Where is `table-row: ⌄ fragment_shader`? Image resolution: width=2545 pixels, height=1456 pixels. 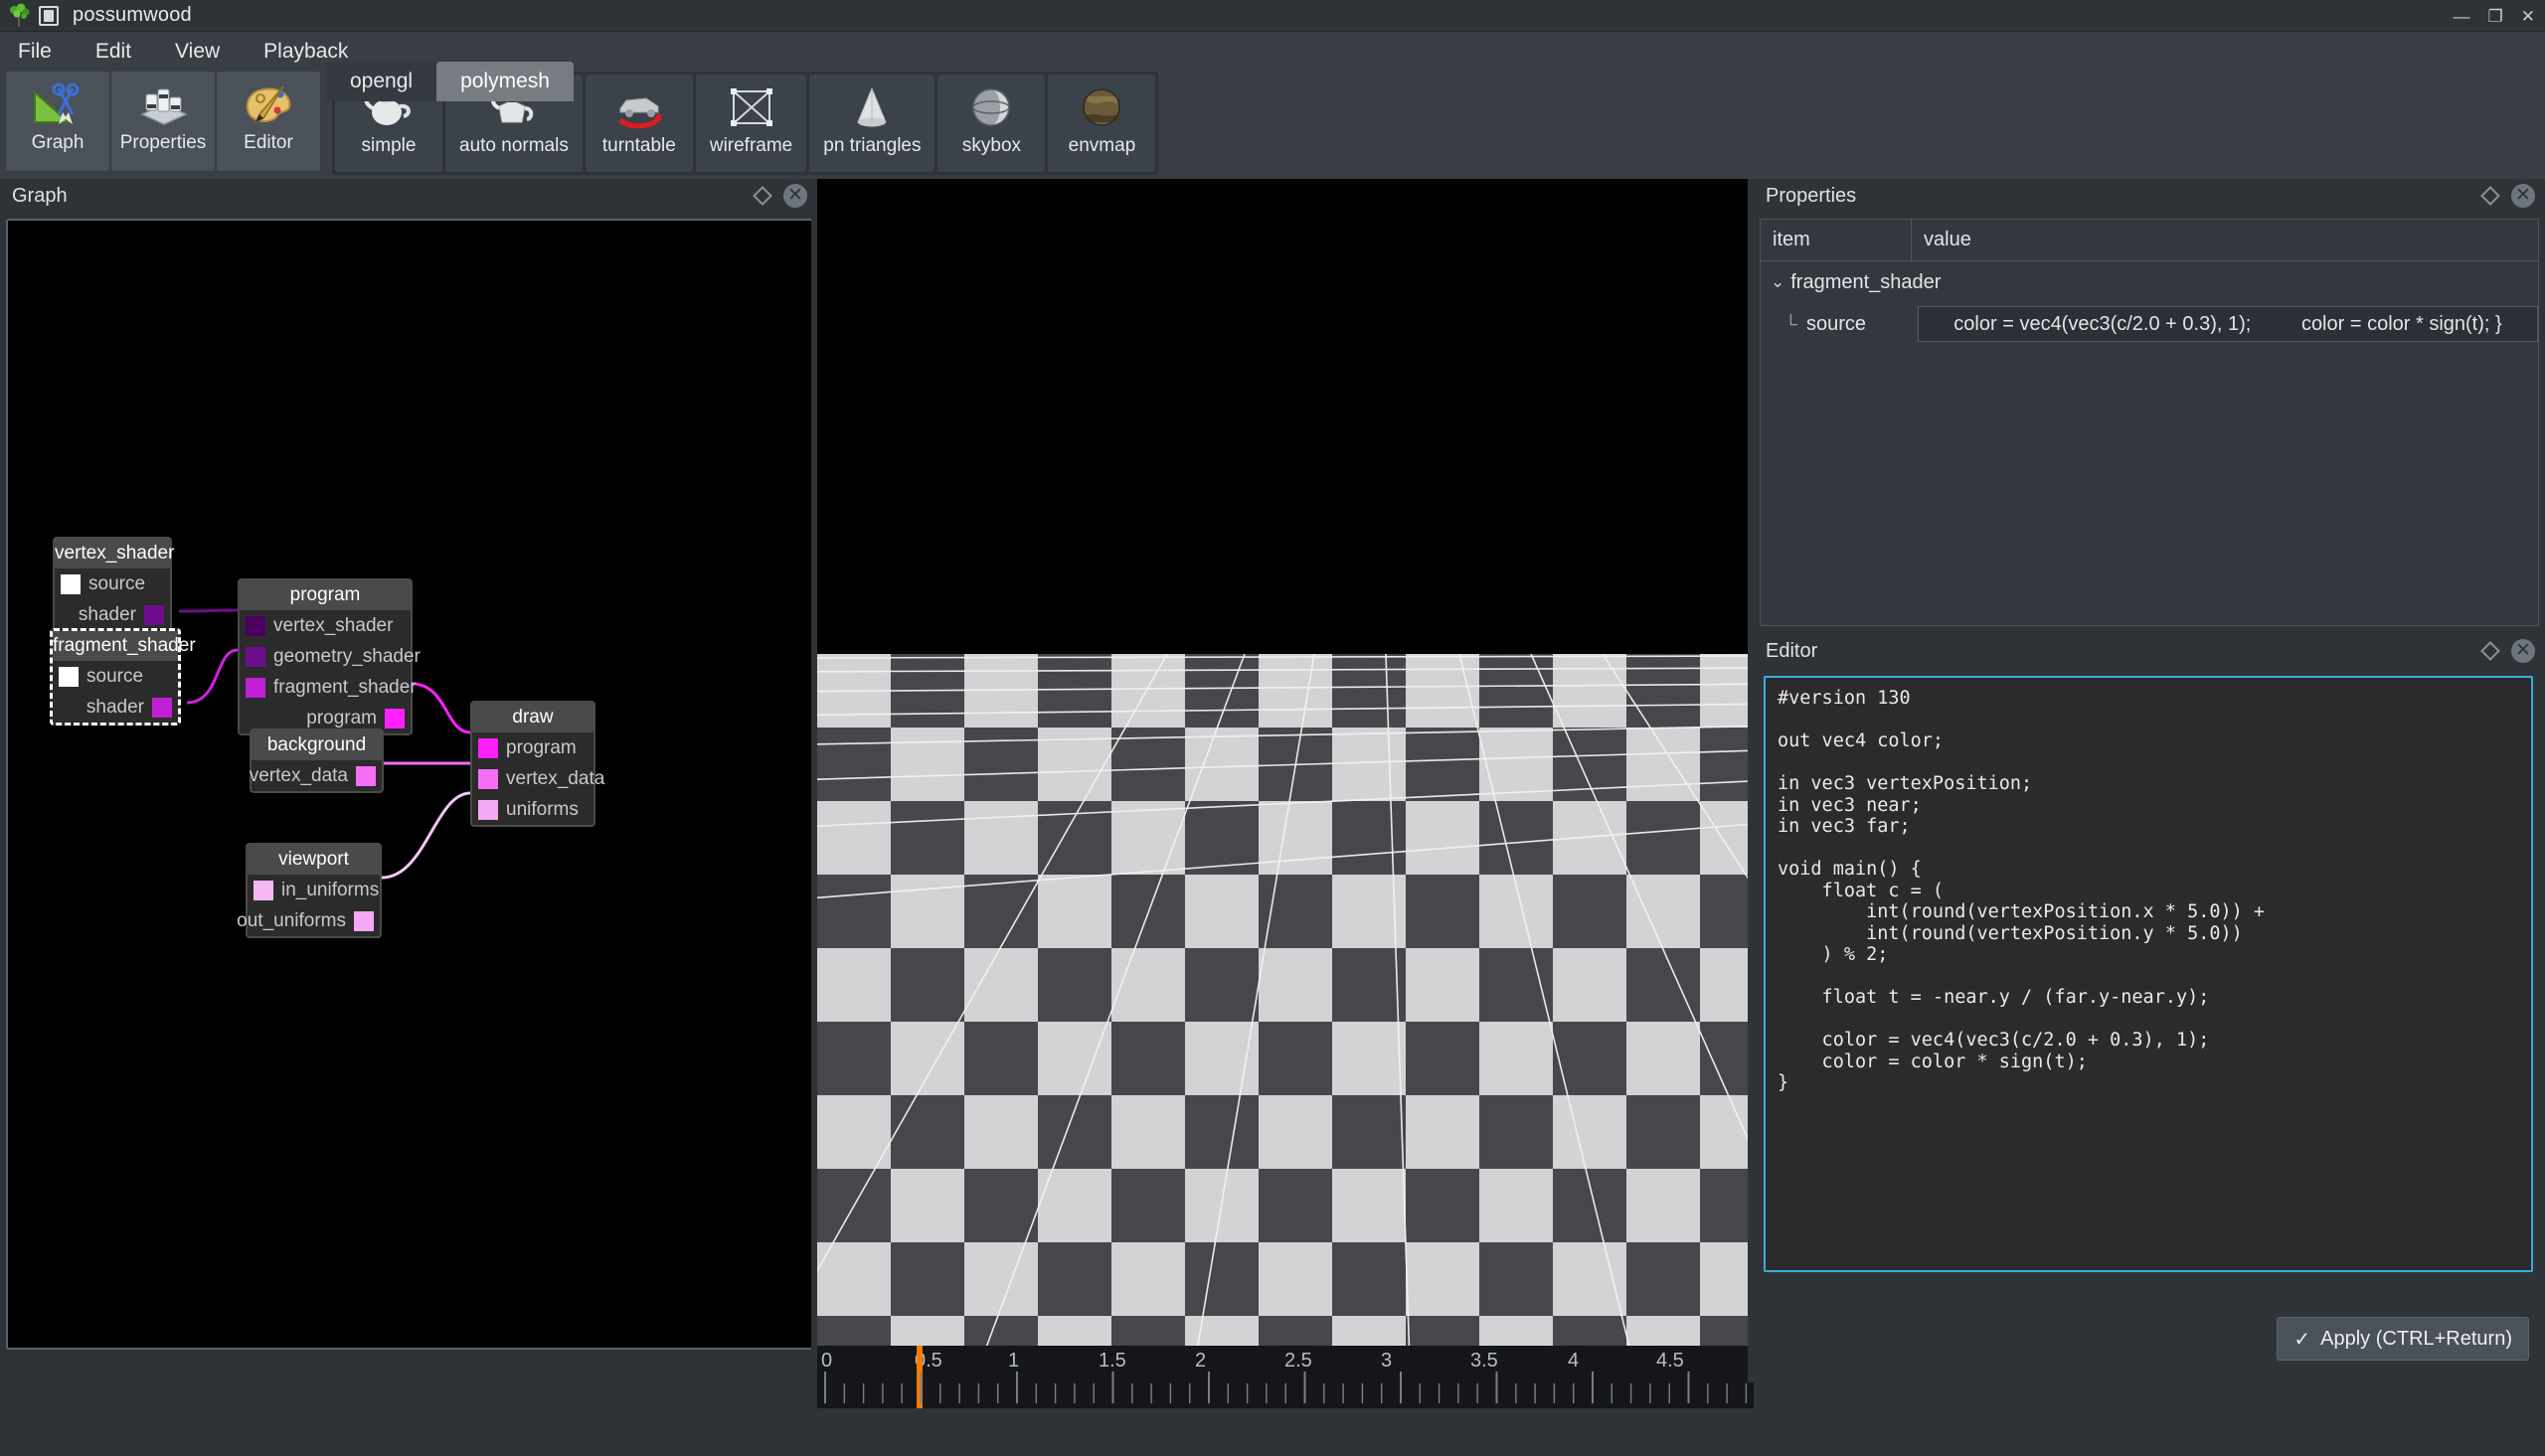 table-row: ⌄ fragment_shader is located at coordinates (2149, 282).